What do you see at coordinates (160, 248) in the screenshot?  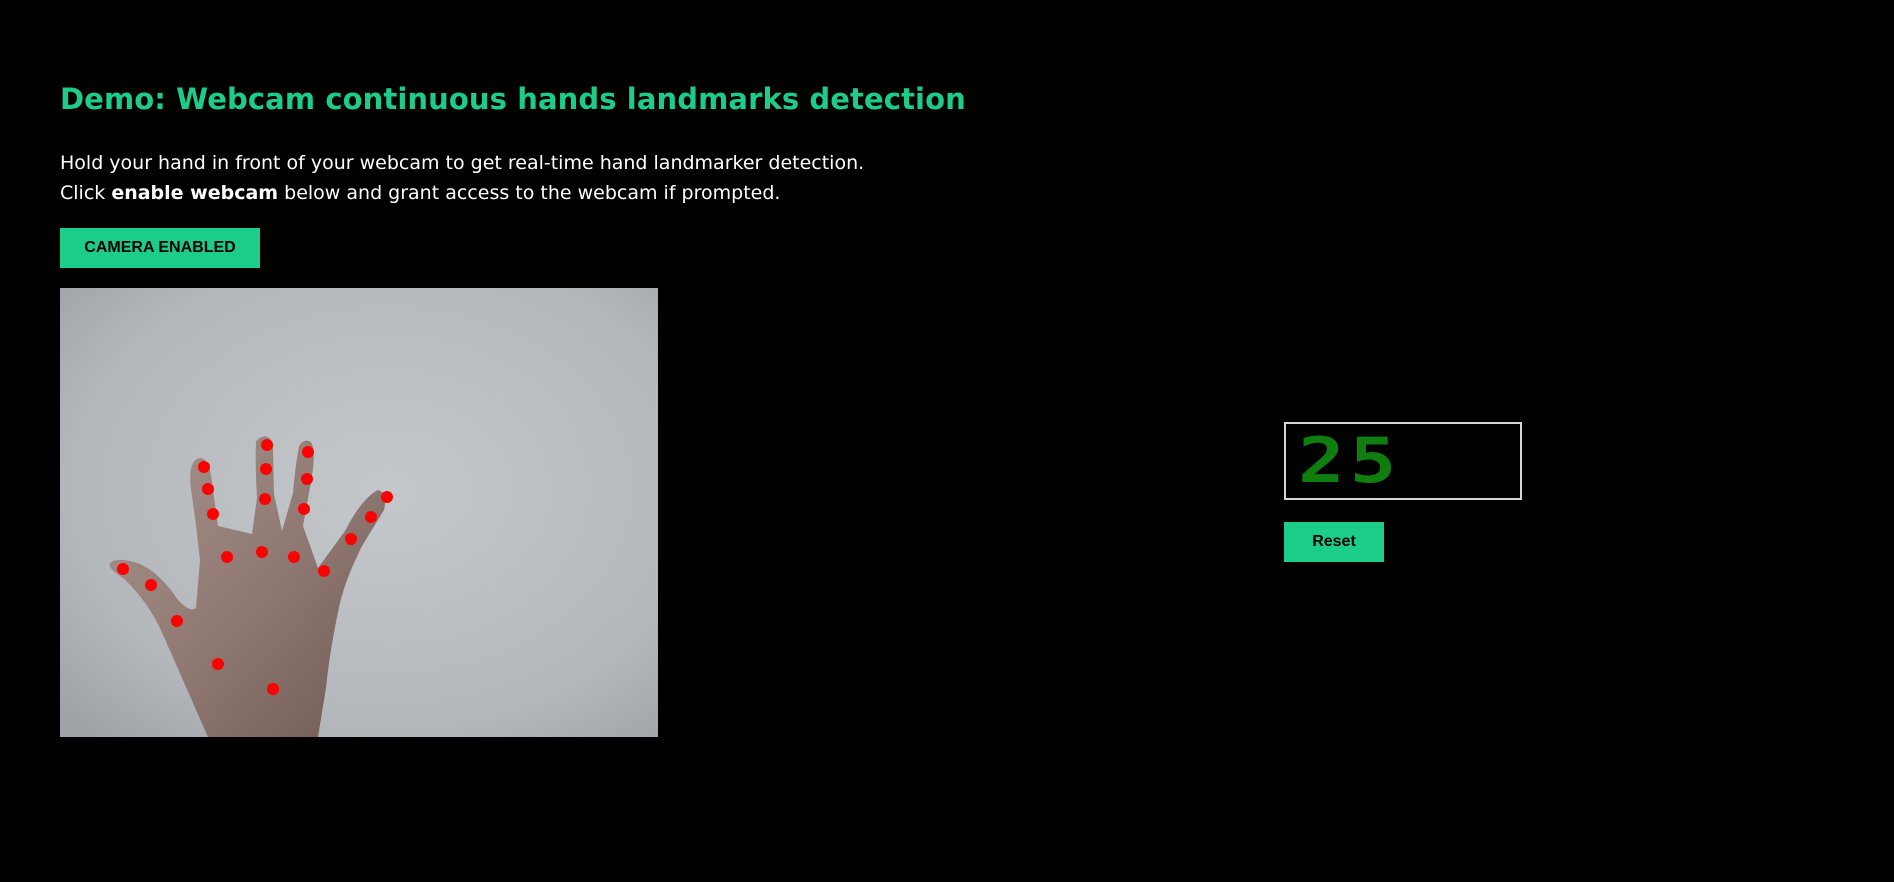 I see `enable-webcam-button: CAMERA ENABLED` at bounding box center [160, 248].